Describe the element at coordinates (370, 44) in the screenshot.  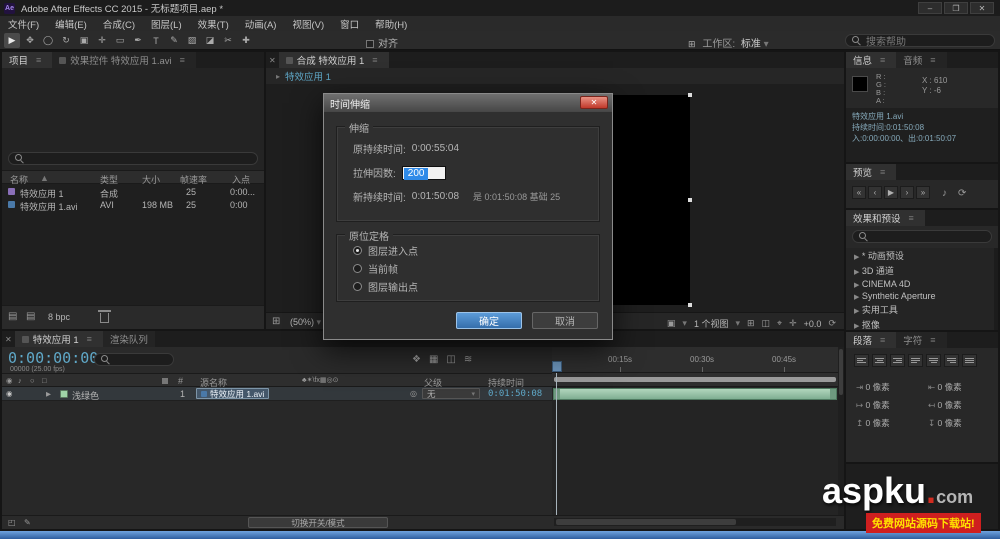
I see `snap-checkbox` at that location.